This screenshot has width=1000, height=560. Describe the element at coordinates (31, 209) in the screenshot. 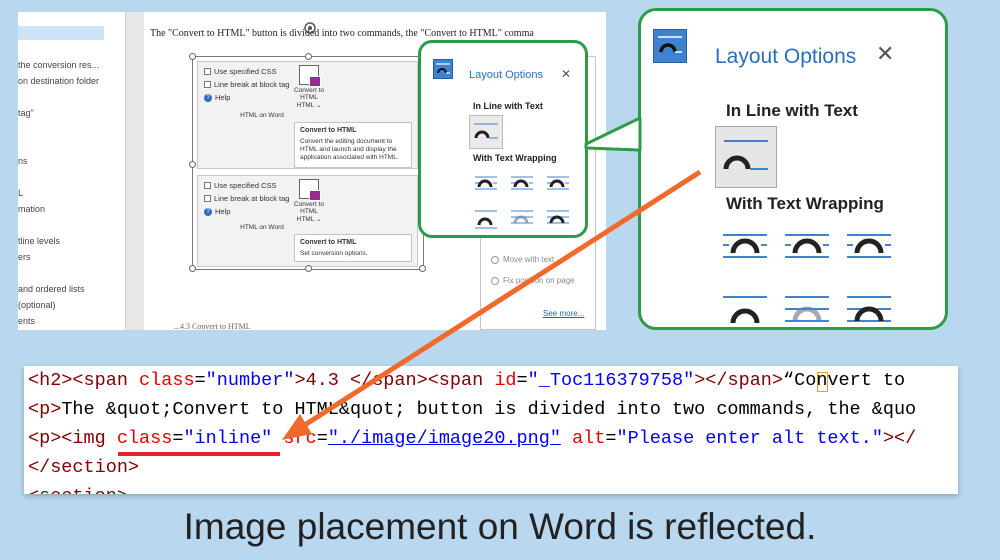

I see `nav-item: mation` at that location.